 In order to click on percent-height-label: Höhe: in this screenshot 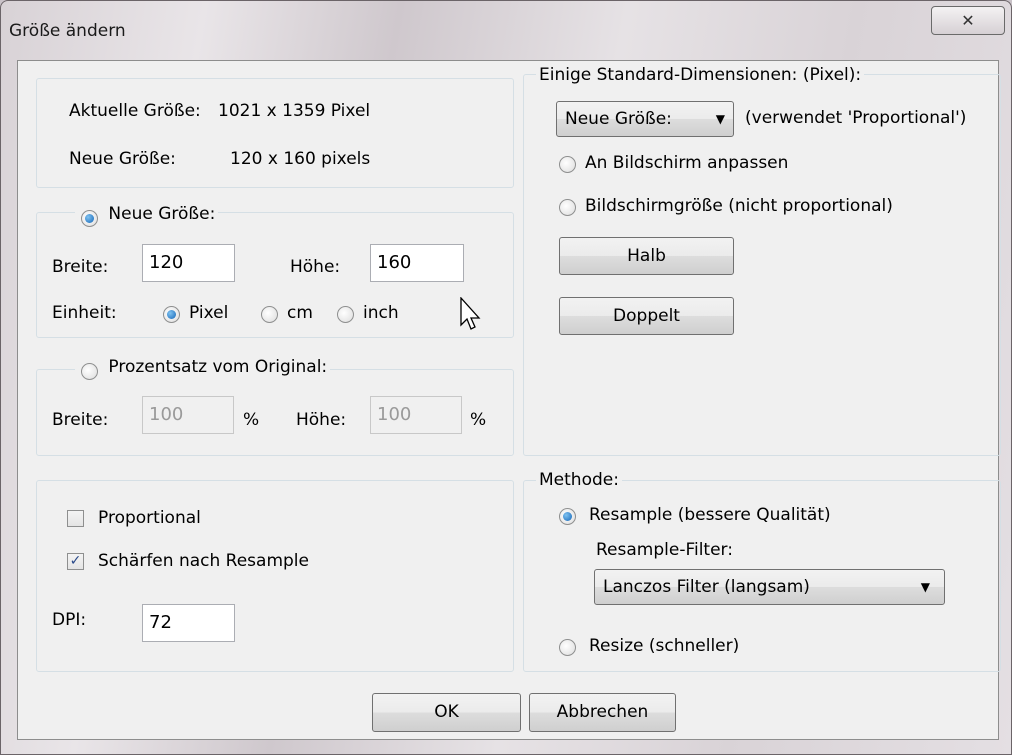, I will do `click(321, 420)`.